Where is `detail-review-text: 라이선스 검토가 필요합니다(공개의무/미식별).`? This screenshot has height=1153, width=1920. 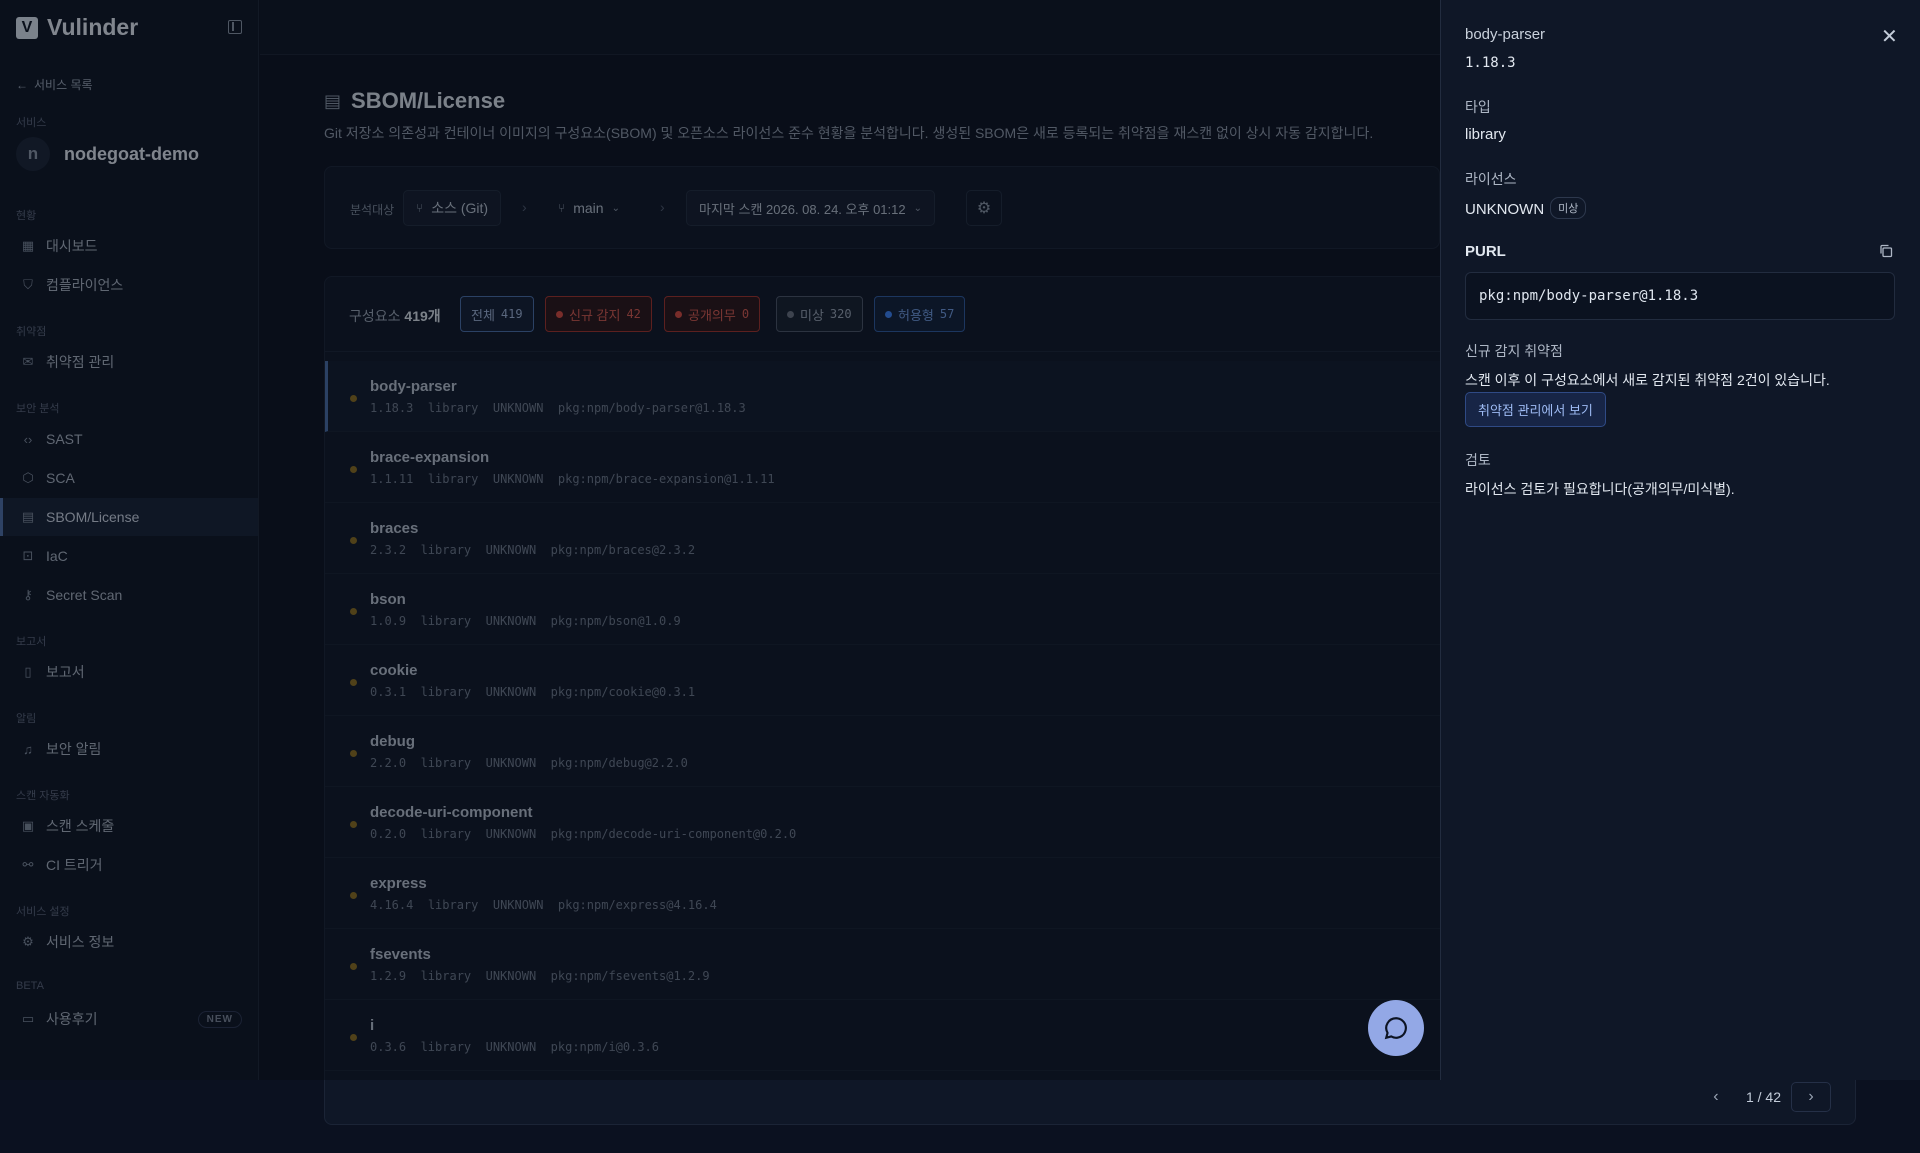 detail-review-text: 라이선스 검토가 필요합니다(공개의무/미식별). is located at coordinates (1600, 489).